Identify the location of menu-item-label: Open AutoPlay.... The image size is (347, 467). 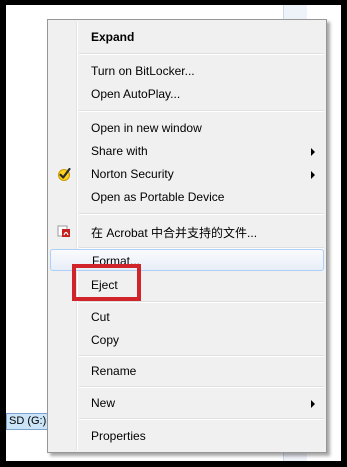
(136, 94).